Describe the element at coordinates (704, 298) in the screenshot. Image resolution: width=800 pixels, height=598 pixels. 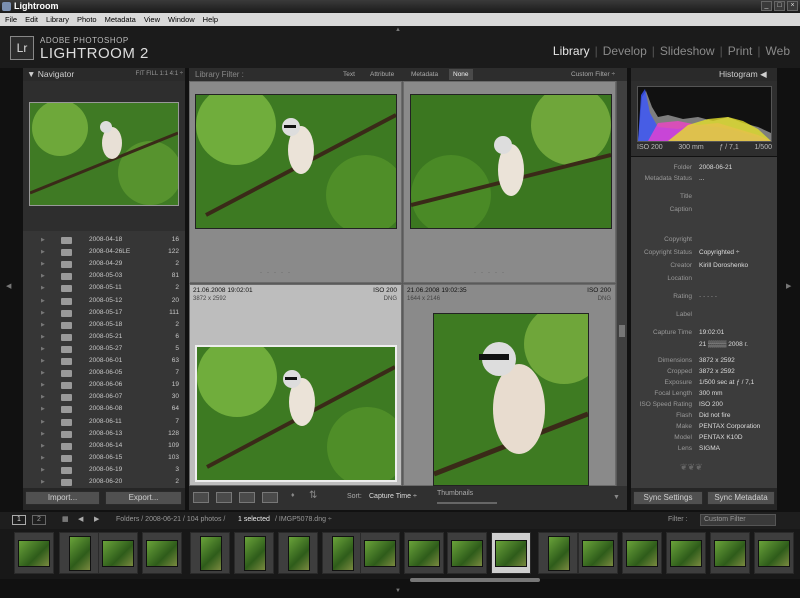
I see `metadata-row: Rating · · · · ·` at that location.